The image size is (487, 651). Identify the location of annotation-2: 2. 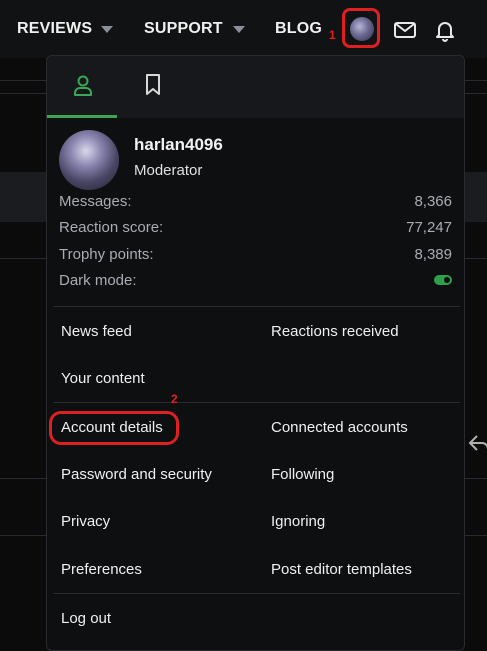
(174, 399).